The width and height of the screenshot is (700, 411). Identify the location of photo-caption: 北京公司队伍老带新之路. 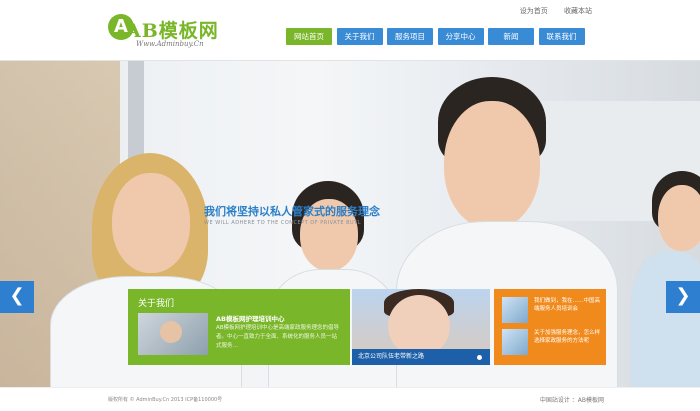
(421, 357).